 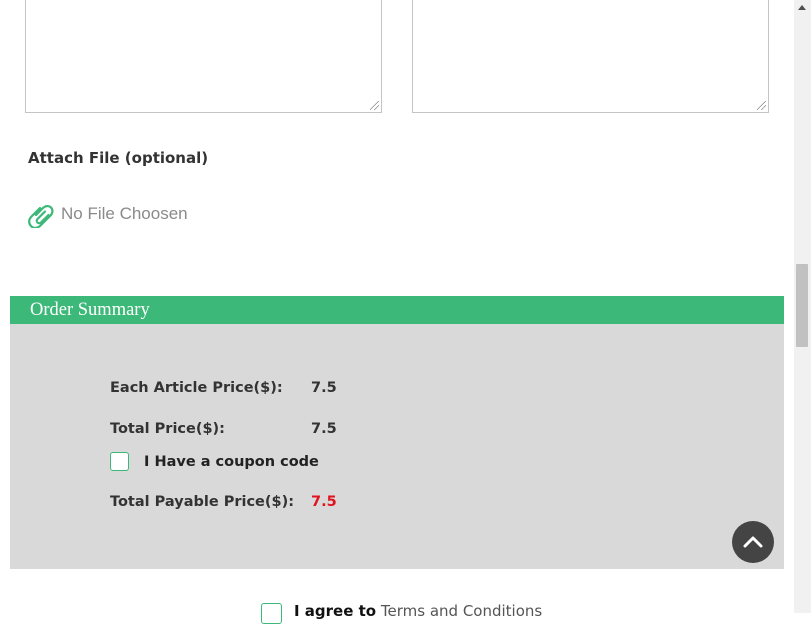 I want to click on agree-prefix: I agree to, so click(x=335, y=611).